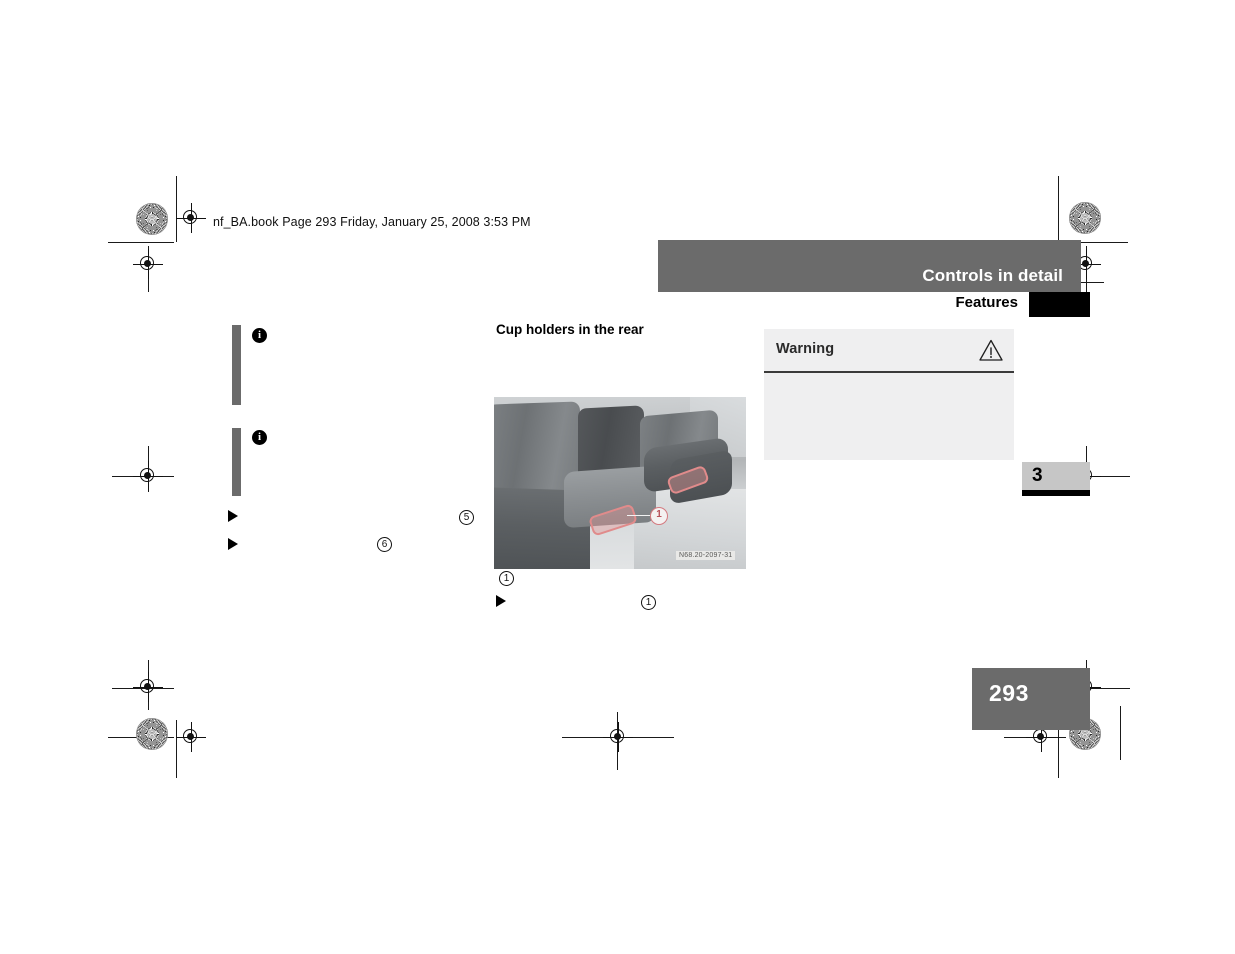 This screenshot has height=954, width=1235. Describe the element at coordinates (1085, 218) in the screenshot. I see `density-patch-top-right` at that location.